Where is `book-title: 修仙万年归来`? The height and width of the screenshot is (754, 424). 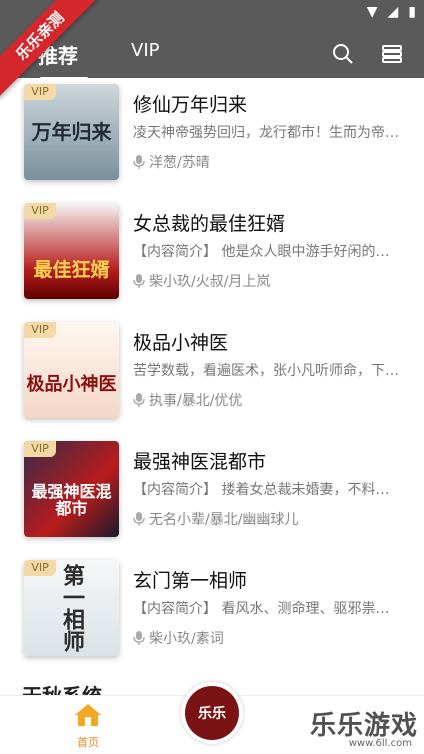 book-title: 修仙万年归来 is located at coordinates (190, 105).